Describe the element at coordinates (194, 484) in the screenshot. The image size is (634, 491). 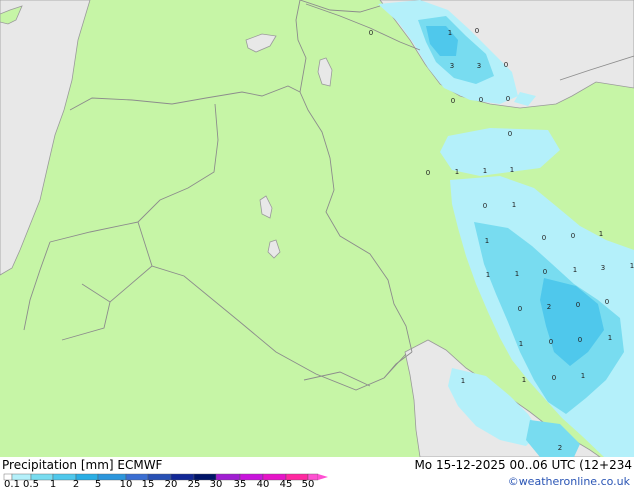
I see `scale-tick-label: 25` at that location.